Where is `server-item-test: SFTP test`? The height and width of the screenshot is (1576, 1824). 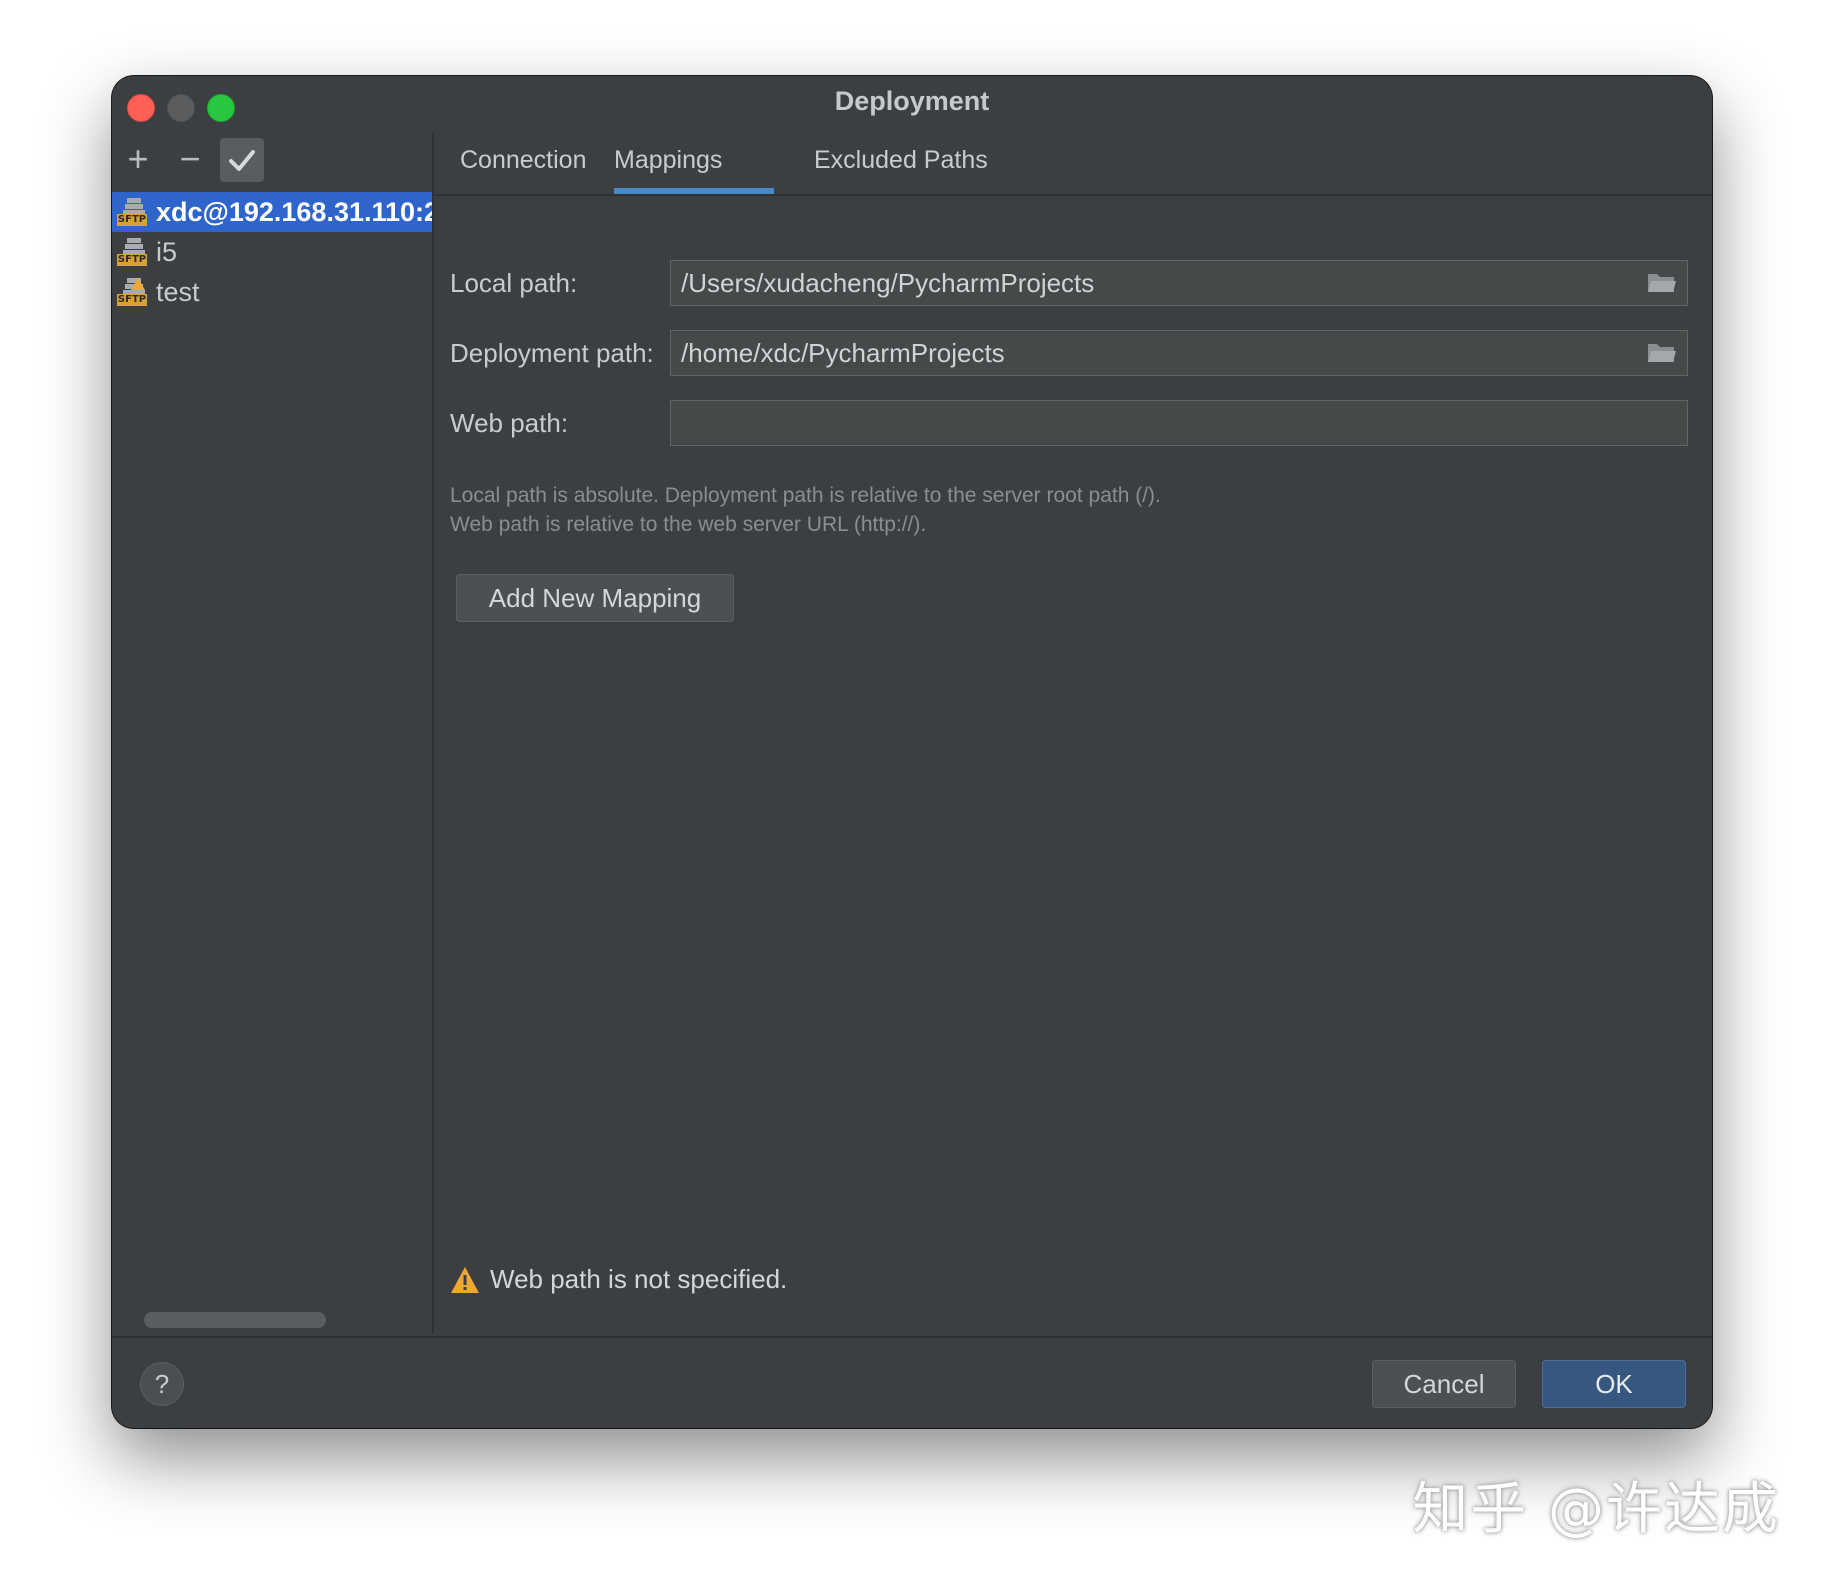
server-item-test: SFTP test is located at coordinates (272, 292).